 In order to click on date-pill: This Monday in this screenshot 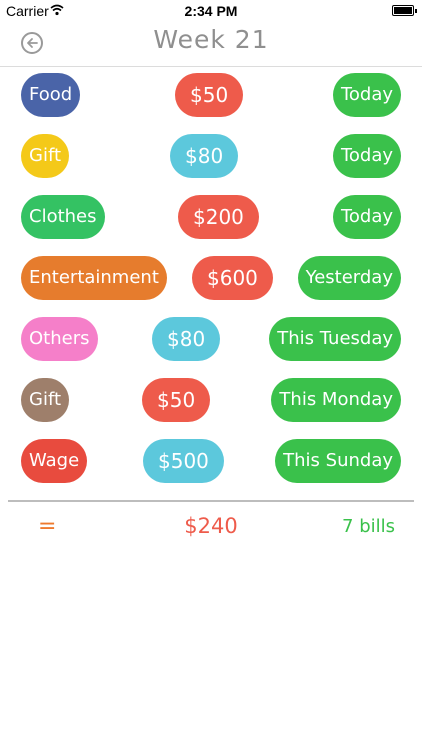, I will do `click(336, 400)`.